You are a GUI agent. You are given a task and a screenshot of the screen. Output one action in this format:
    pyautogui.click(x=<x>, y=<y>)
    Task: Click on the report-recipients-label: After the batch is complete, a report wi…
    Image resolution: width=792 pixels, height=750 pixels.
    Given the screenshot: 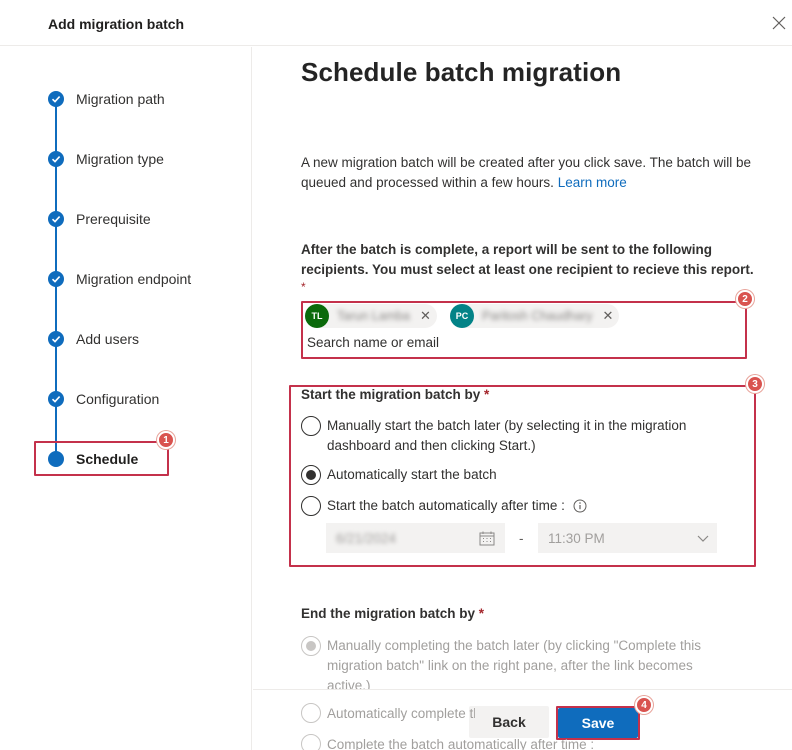 What is the action you would take?
    pyautogui.click(x=527, y=259)
    